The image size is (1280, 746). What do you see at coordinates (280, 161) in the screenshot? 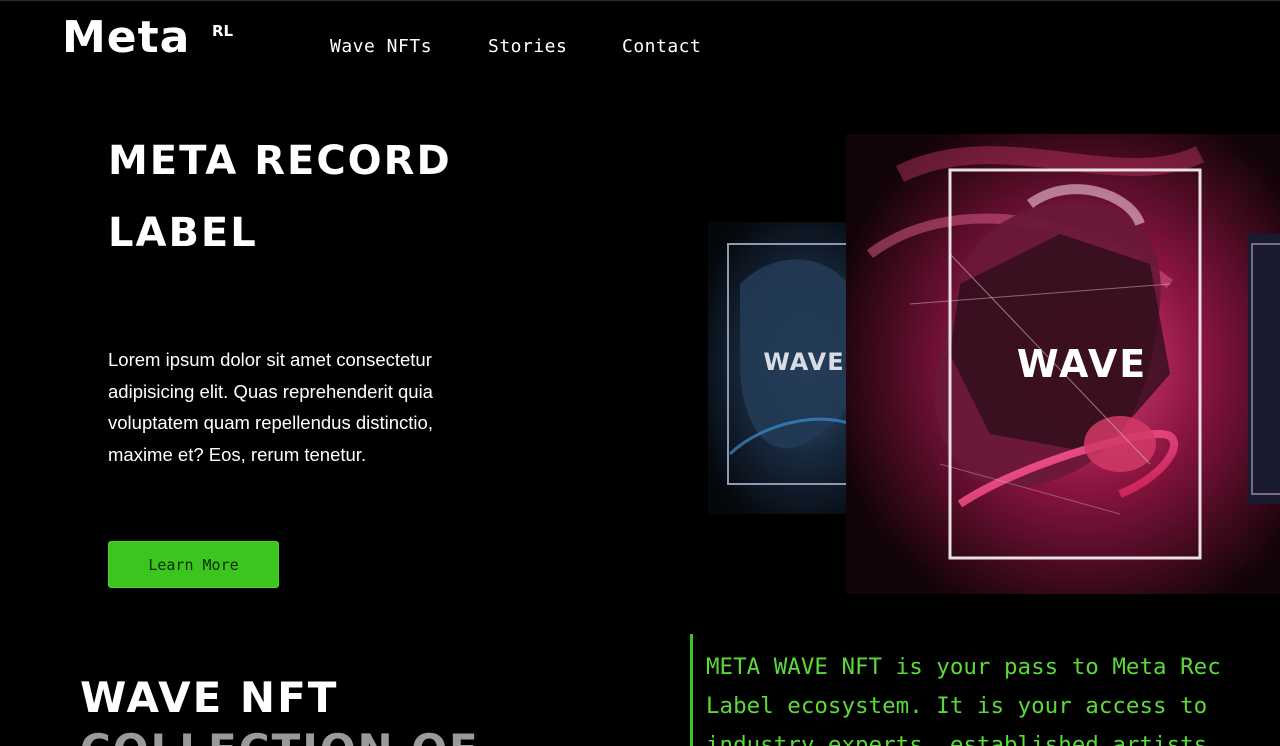
I see `hero-title-line-1: META RECORD` at bounding box center [280, 161].